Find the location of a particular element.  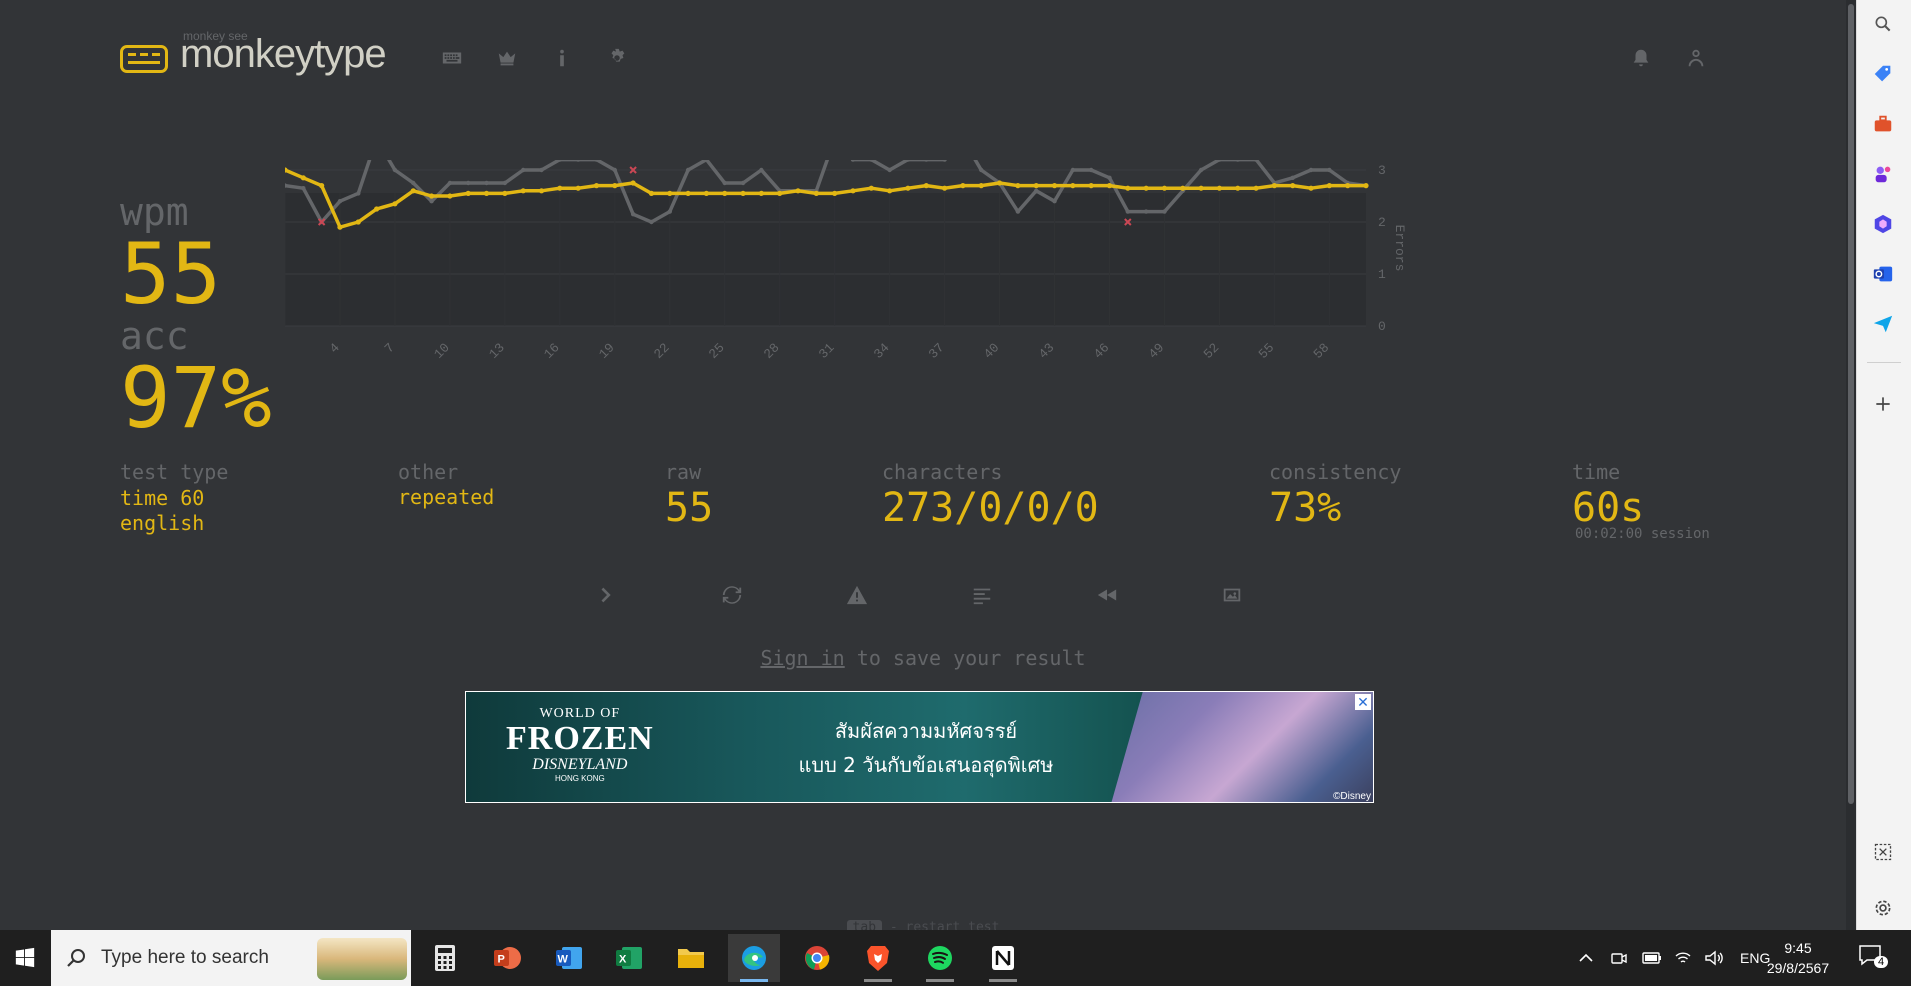

x-tick-label: 16 is located at coordinates (552, 351).